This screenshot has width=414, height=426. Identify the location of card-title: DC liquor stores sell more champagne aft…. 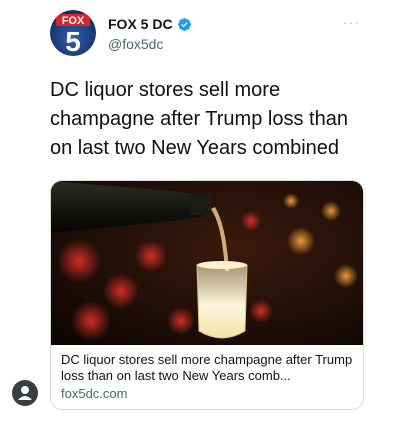
(207, 368).